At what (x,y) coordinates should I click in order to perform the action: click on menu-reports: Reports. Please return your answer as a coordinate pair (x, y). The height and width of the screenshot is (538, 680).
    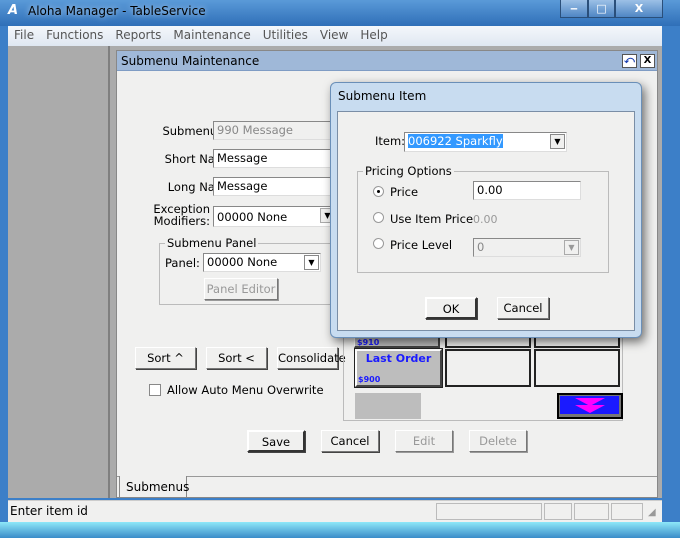
    Looking at the image, I should click on (138, 36).